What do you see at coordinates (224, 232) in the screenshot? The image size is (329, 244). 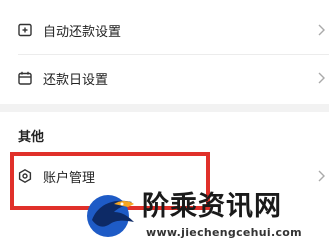 I see `watermark-url: www.jiechengcehui.com` at bounding box center [224, 232].